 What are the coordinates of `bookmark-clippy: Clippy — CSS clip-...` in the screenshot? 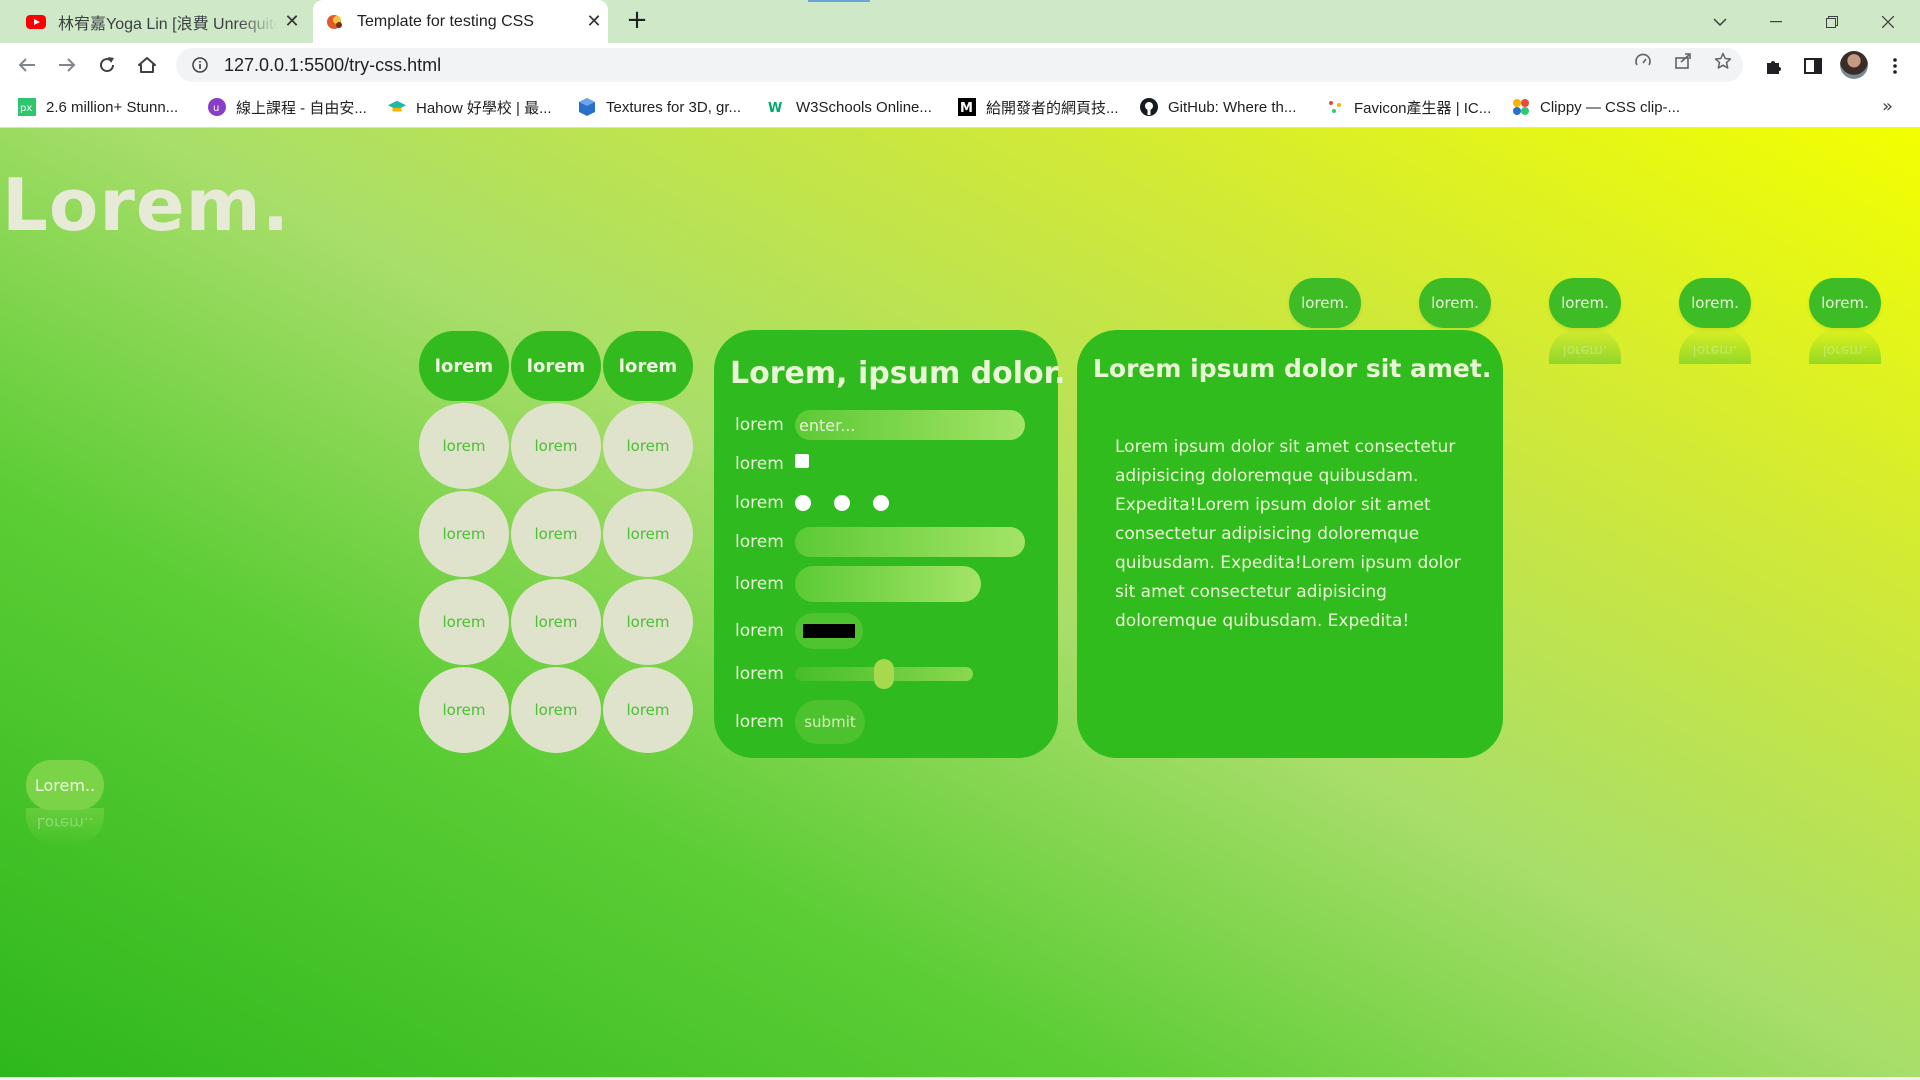 It's located at (1596, 107).